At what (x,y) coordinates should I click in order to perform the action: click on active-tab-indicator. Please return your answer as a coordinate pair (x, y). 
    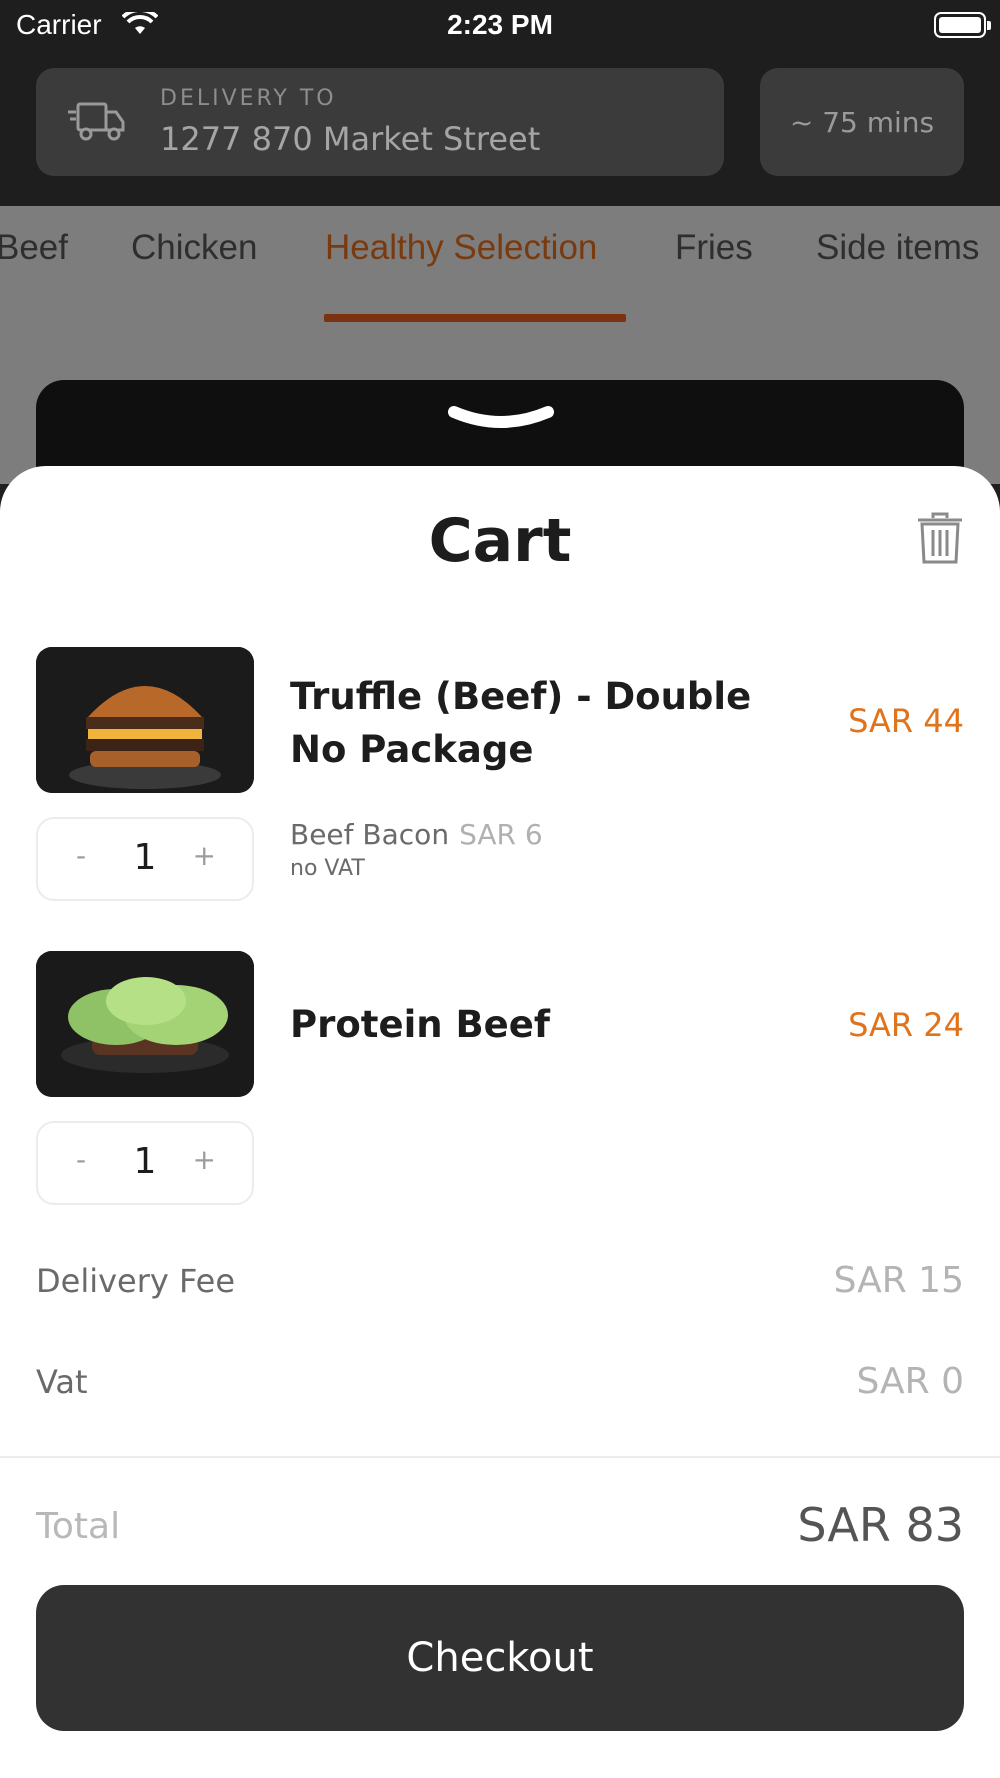
    Looking at the image, I should click on (475, 318).